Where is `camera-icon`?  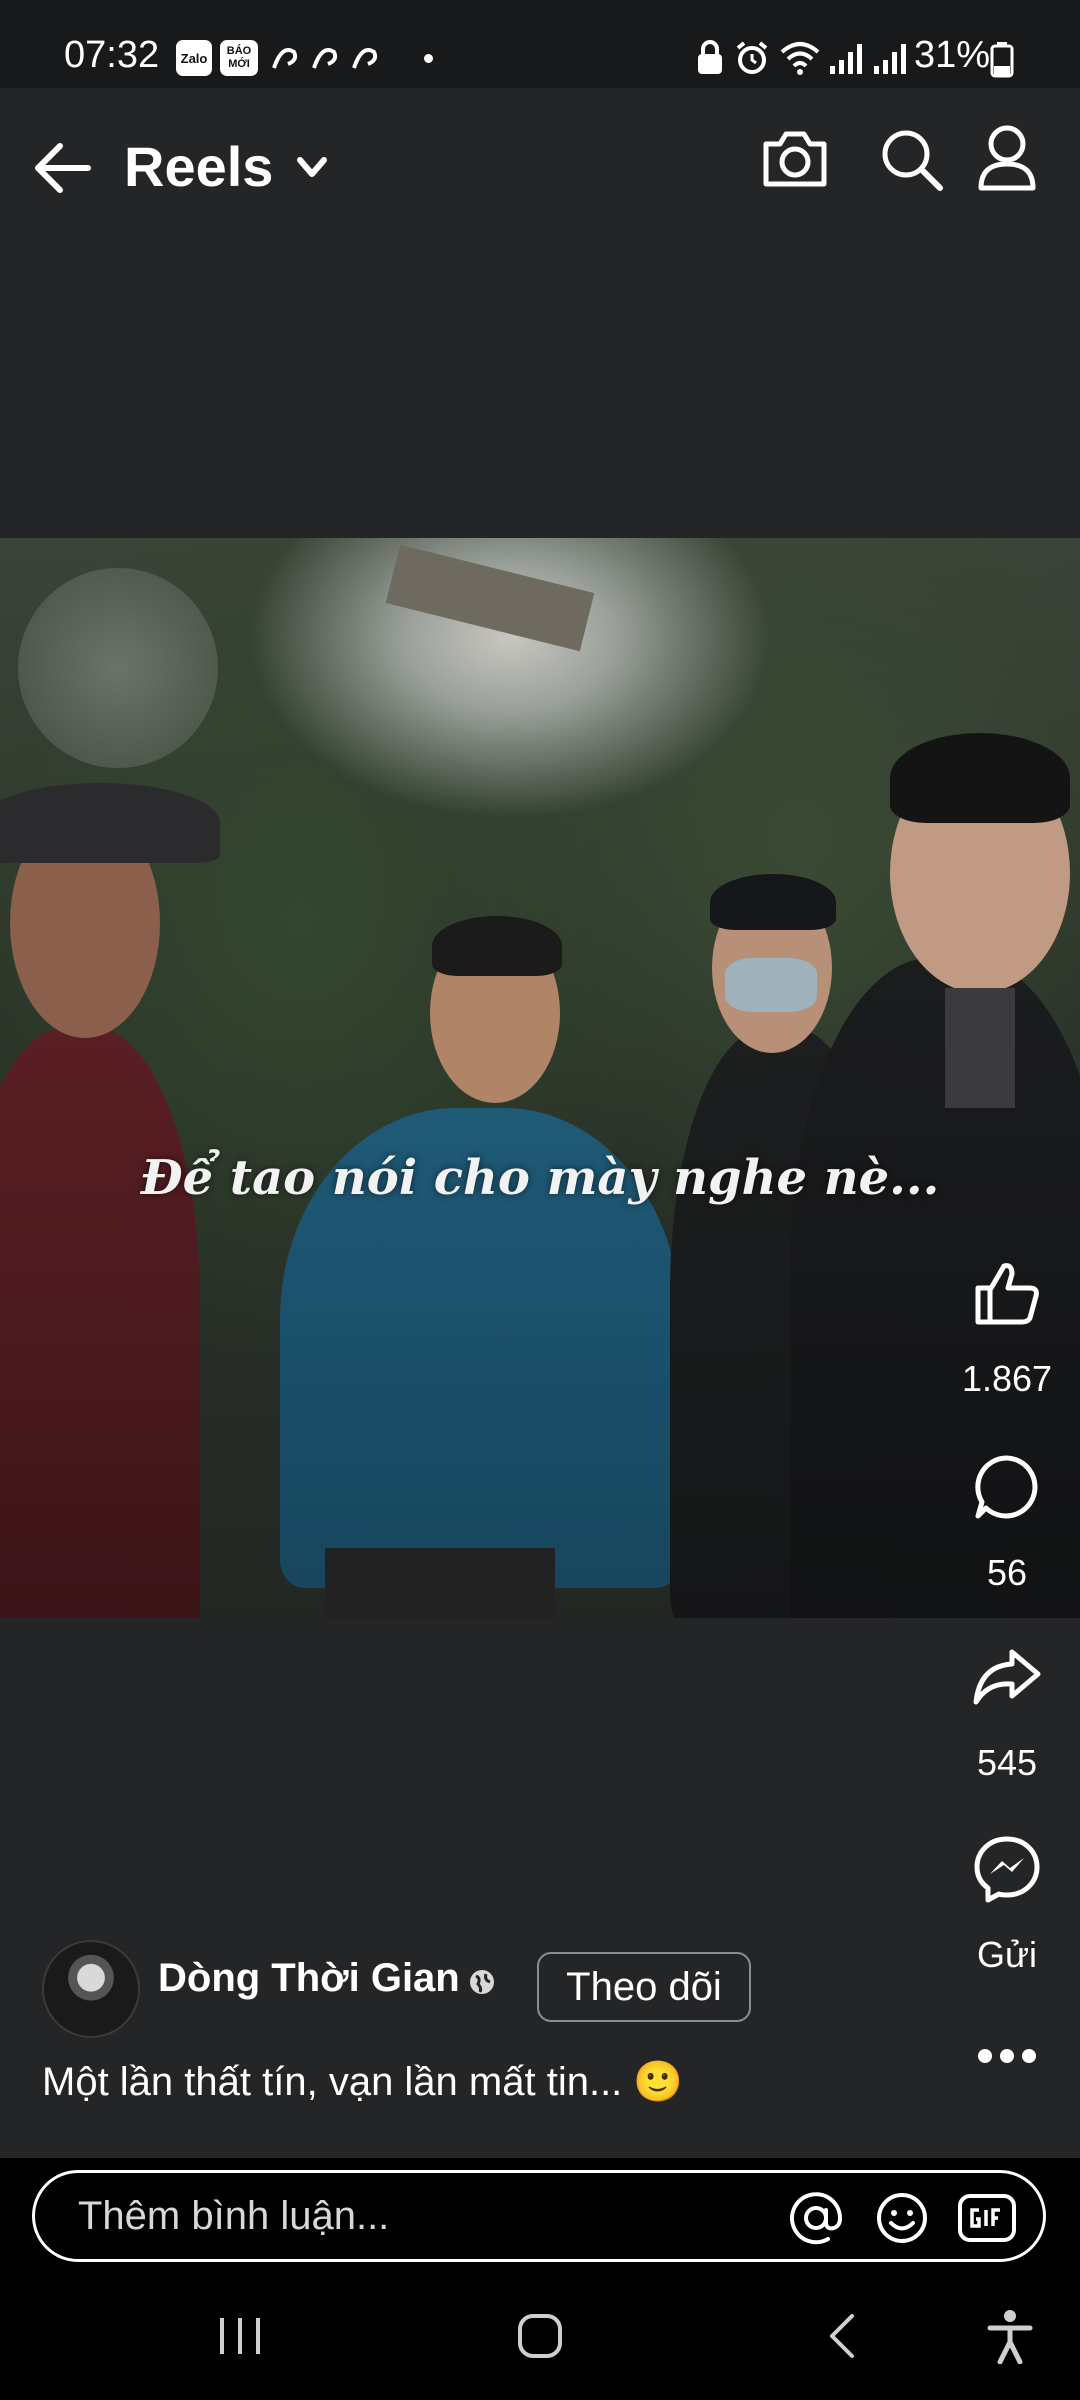 camera-icon is located at coordinates (795, 159).